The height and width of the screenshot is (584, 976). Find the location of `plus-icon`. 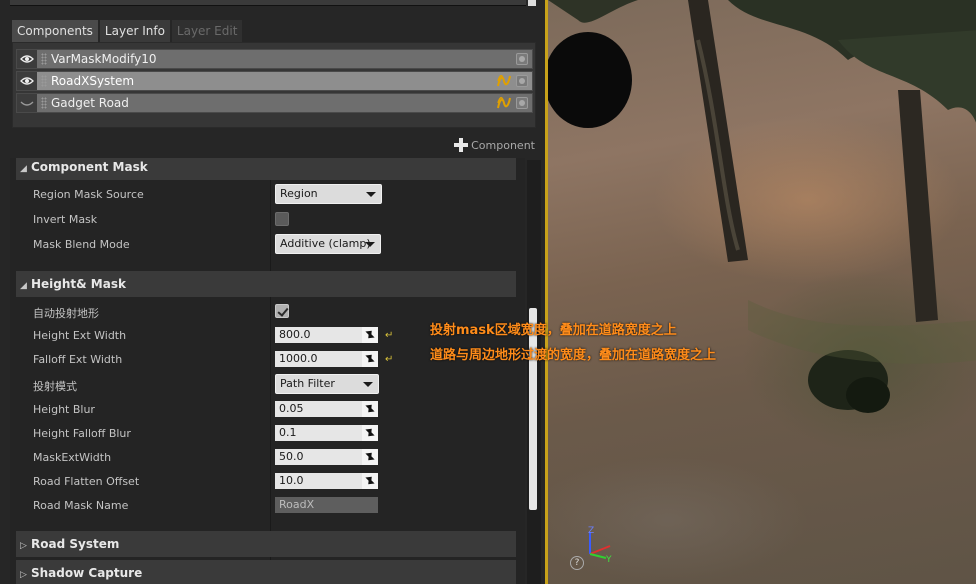

plus-icon is located at coordinates (461, 145).